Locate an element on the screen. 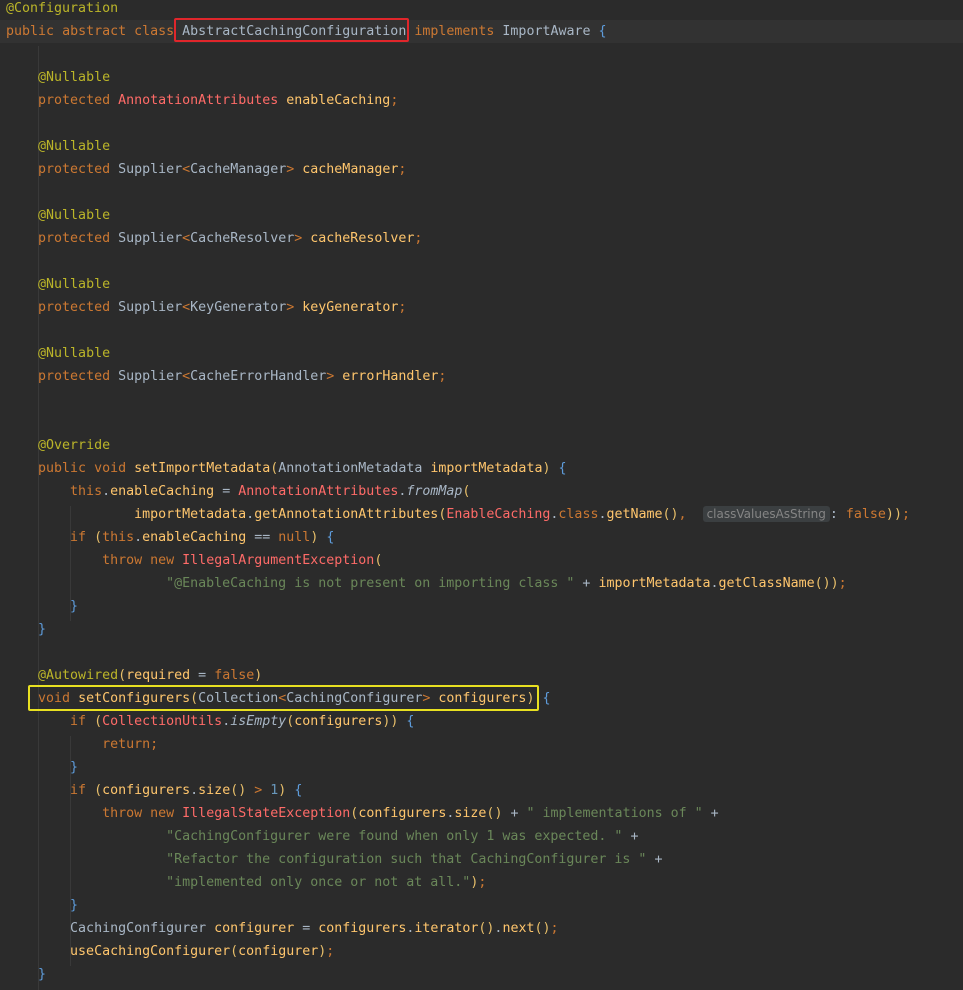 This screenshot has width=963, height=990. class-name-highlight-box is located at coordinates (291, 30).